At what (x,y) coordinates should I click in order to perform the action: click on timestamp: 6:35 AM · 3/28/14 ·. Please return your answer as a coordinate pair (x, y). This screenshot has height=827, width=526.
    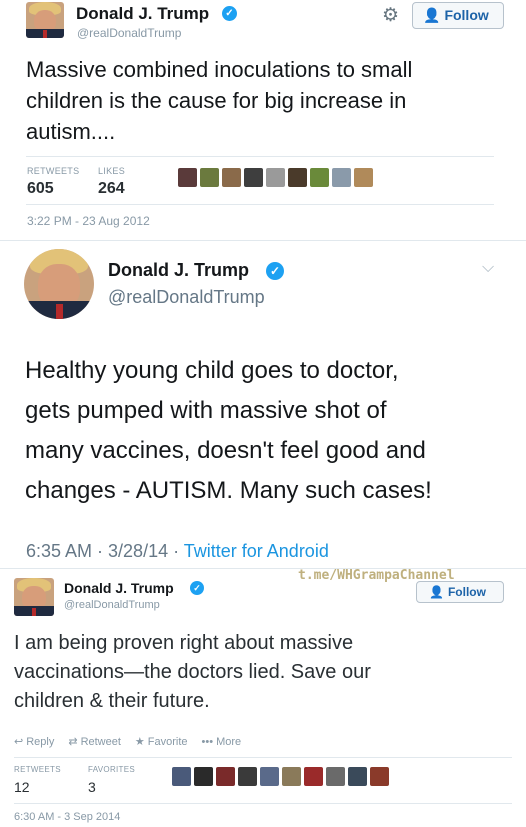
    Looking at the image, I should click on (105, 551).